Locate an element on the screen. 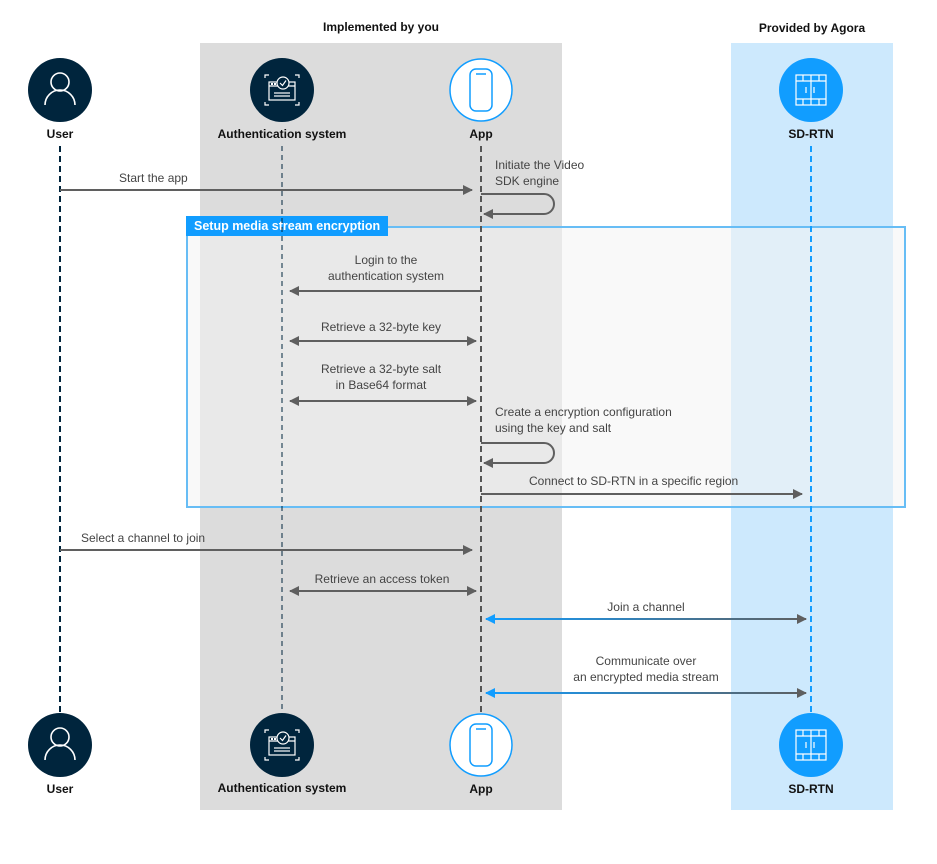 The image size is (937, 864). message-label-line: Communicate over is located at coordinates (646, 661).